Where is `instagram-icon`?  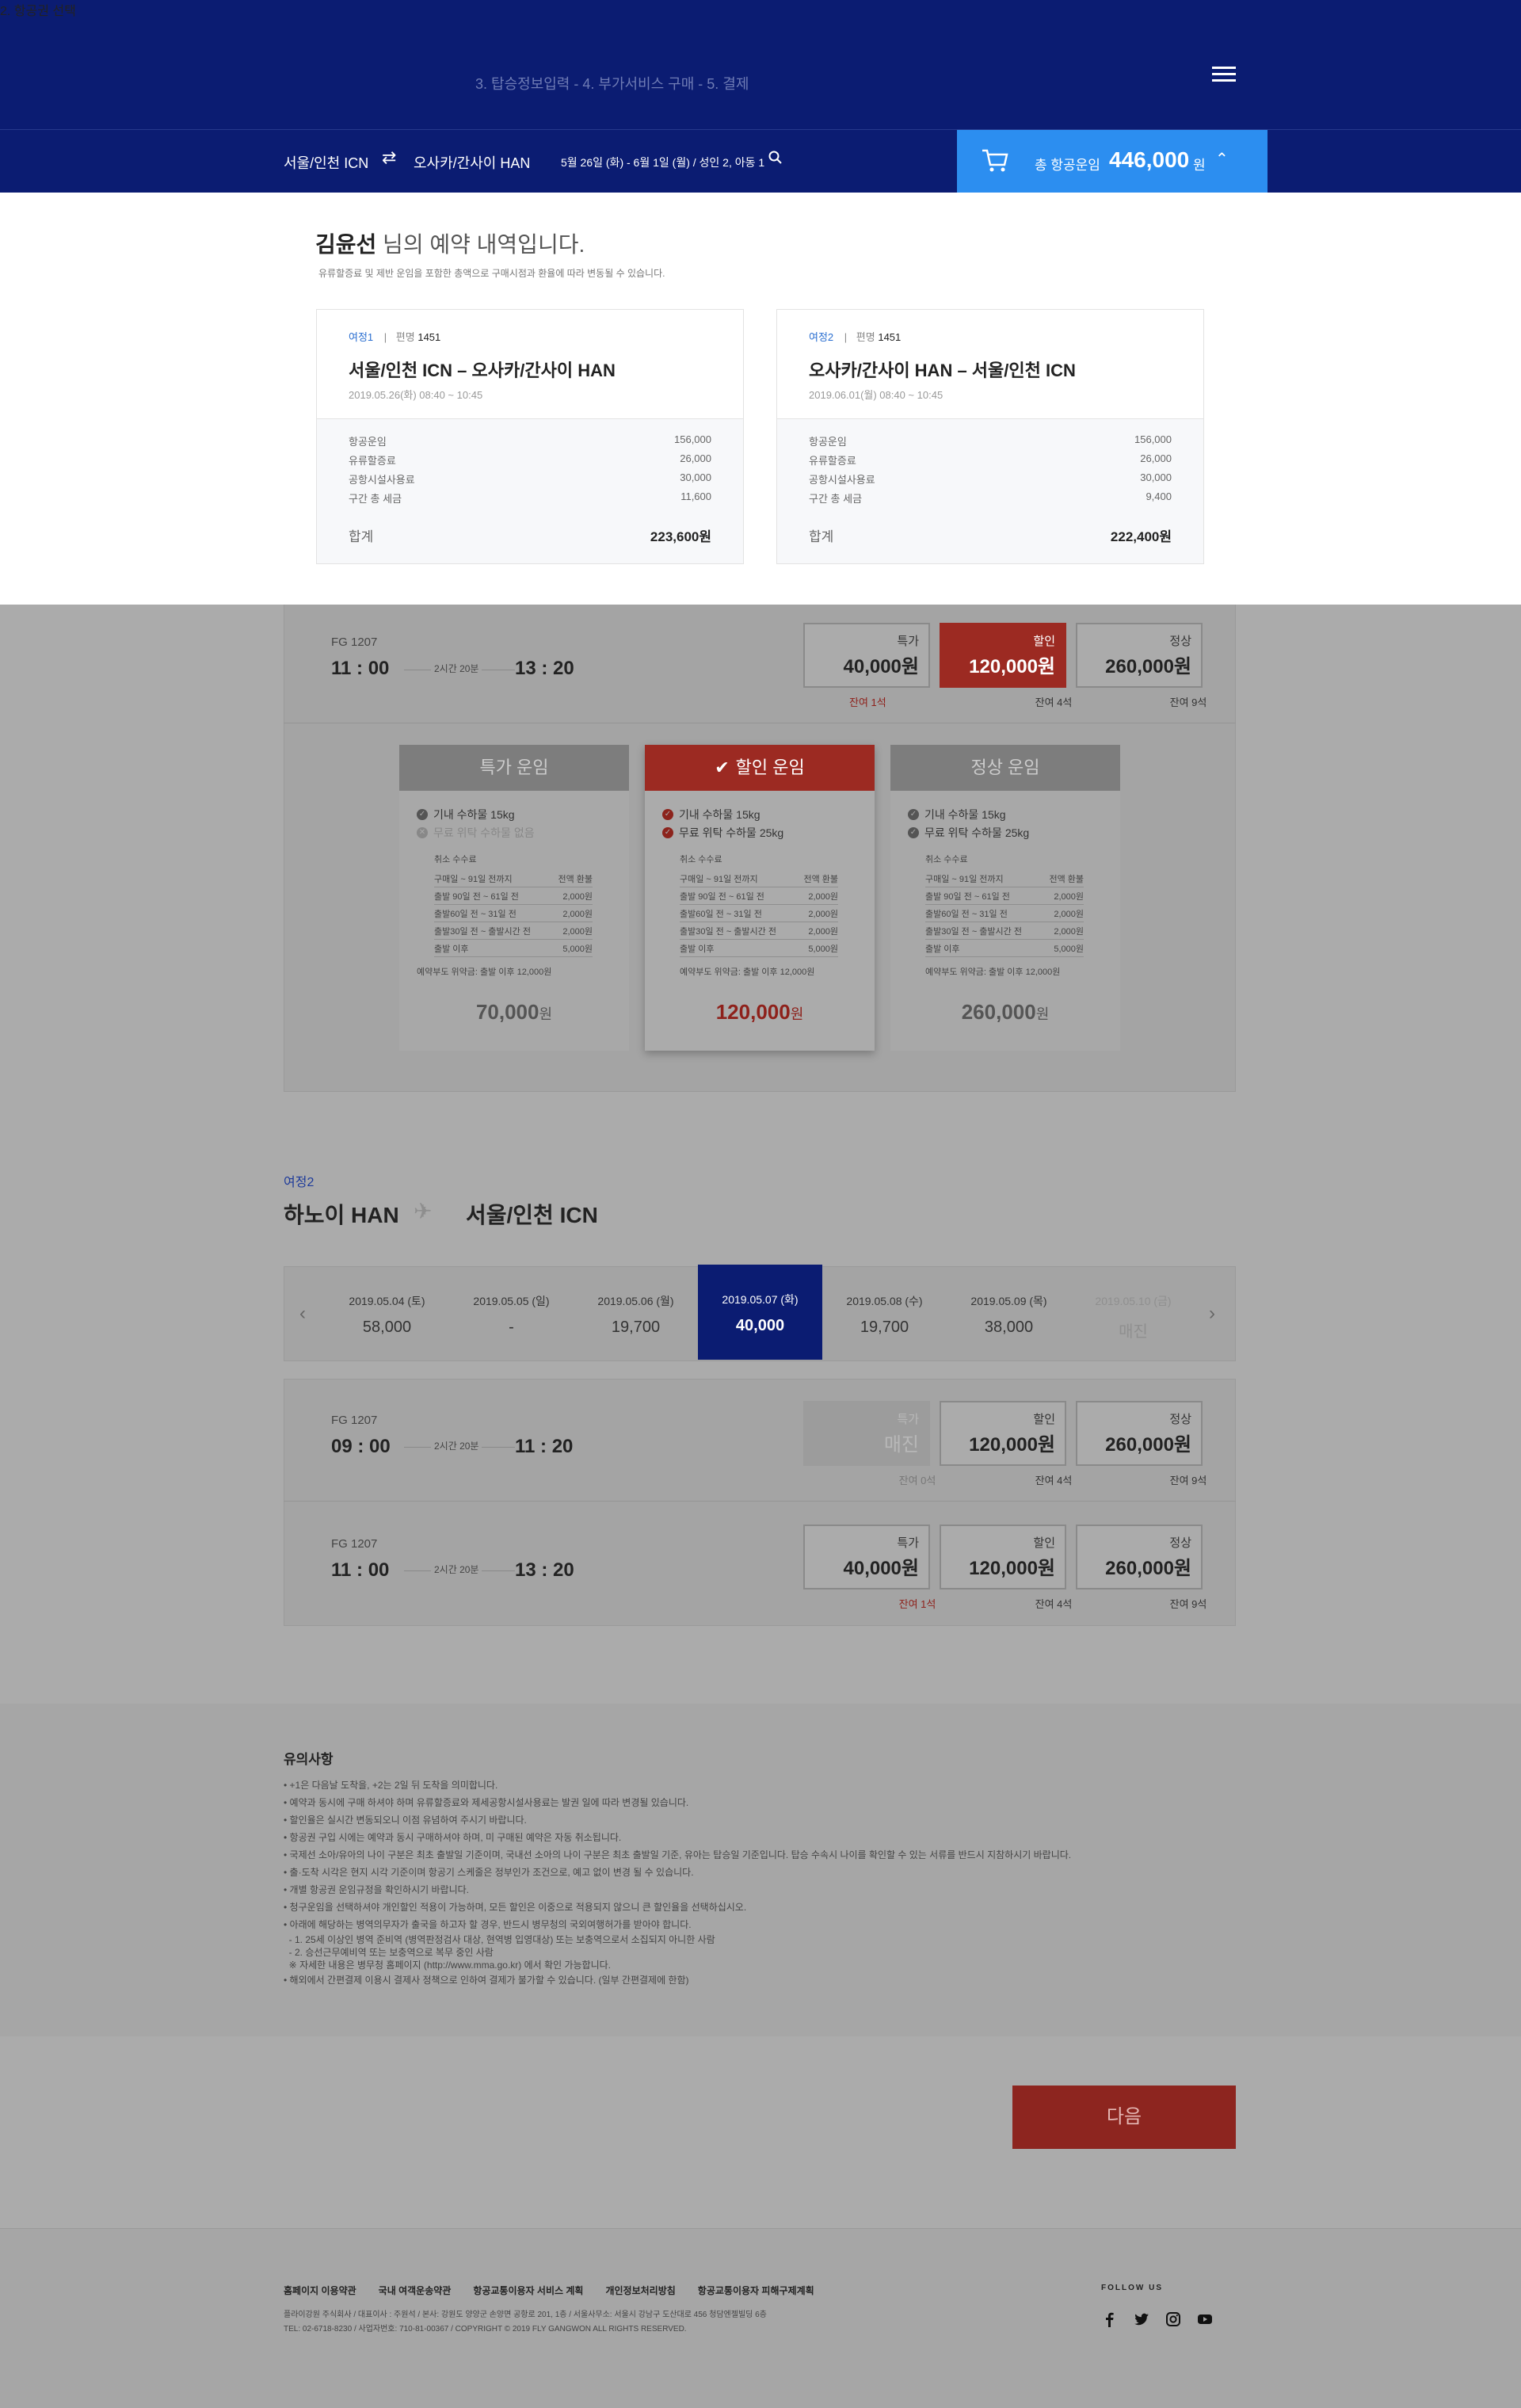
instagram-icon is located at coordinates (1173, 2319).